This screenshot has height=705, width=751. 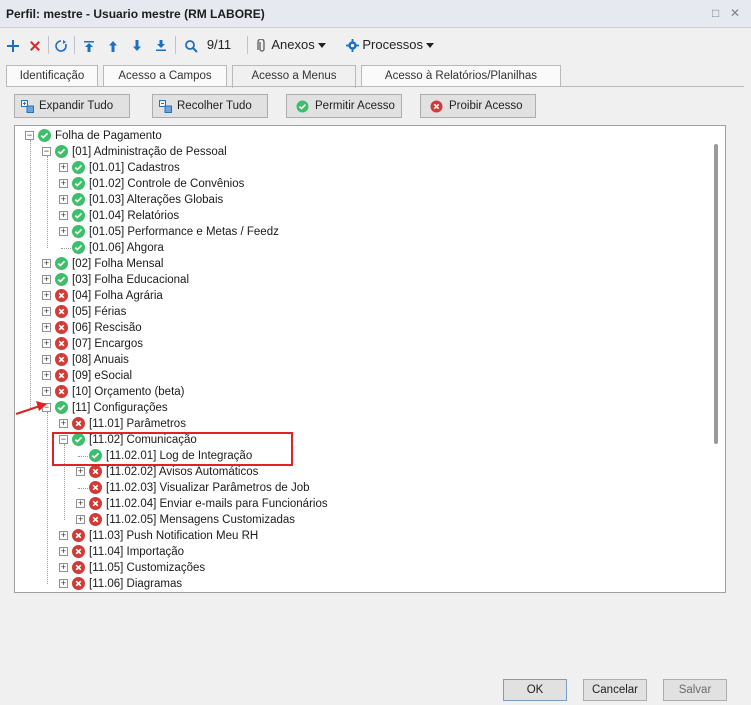 What do you see at coordinates (716, 294) in the screenshot?
I see `scrollbar-thumb` at bounding box center [716, 294].